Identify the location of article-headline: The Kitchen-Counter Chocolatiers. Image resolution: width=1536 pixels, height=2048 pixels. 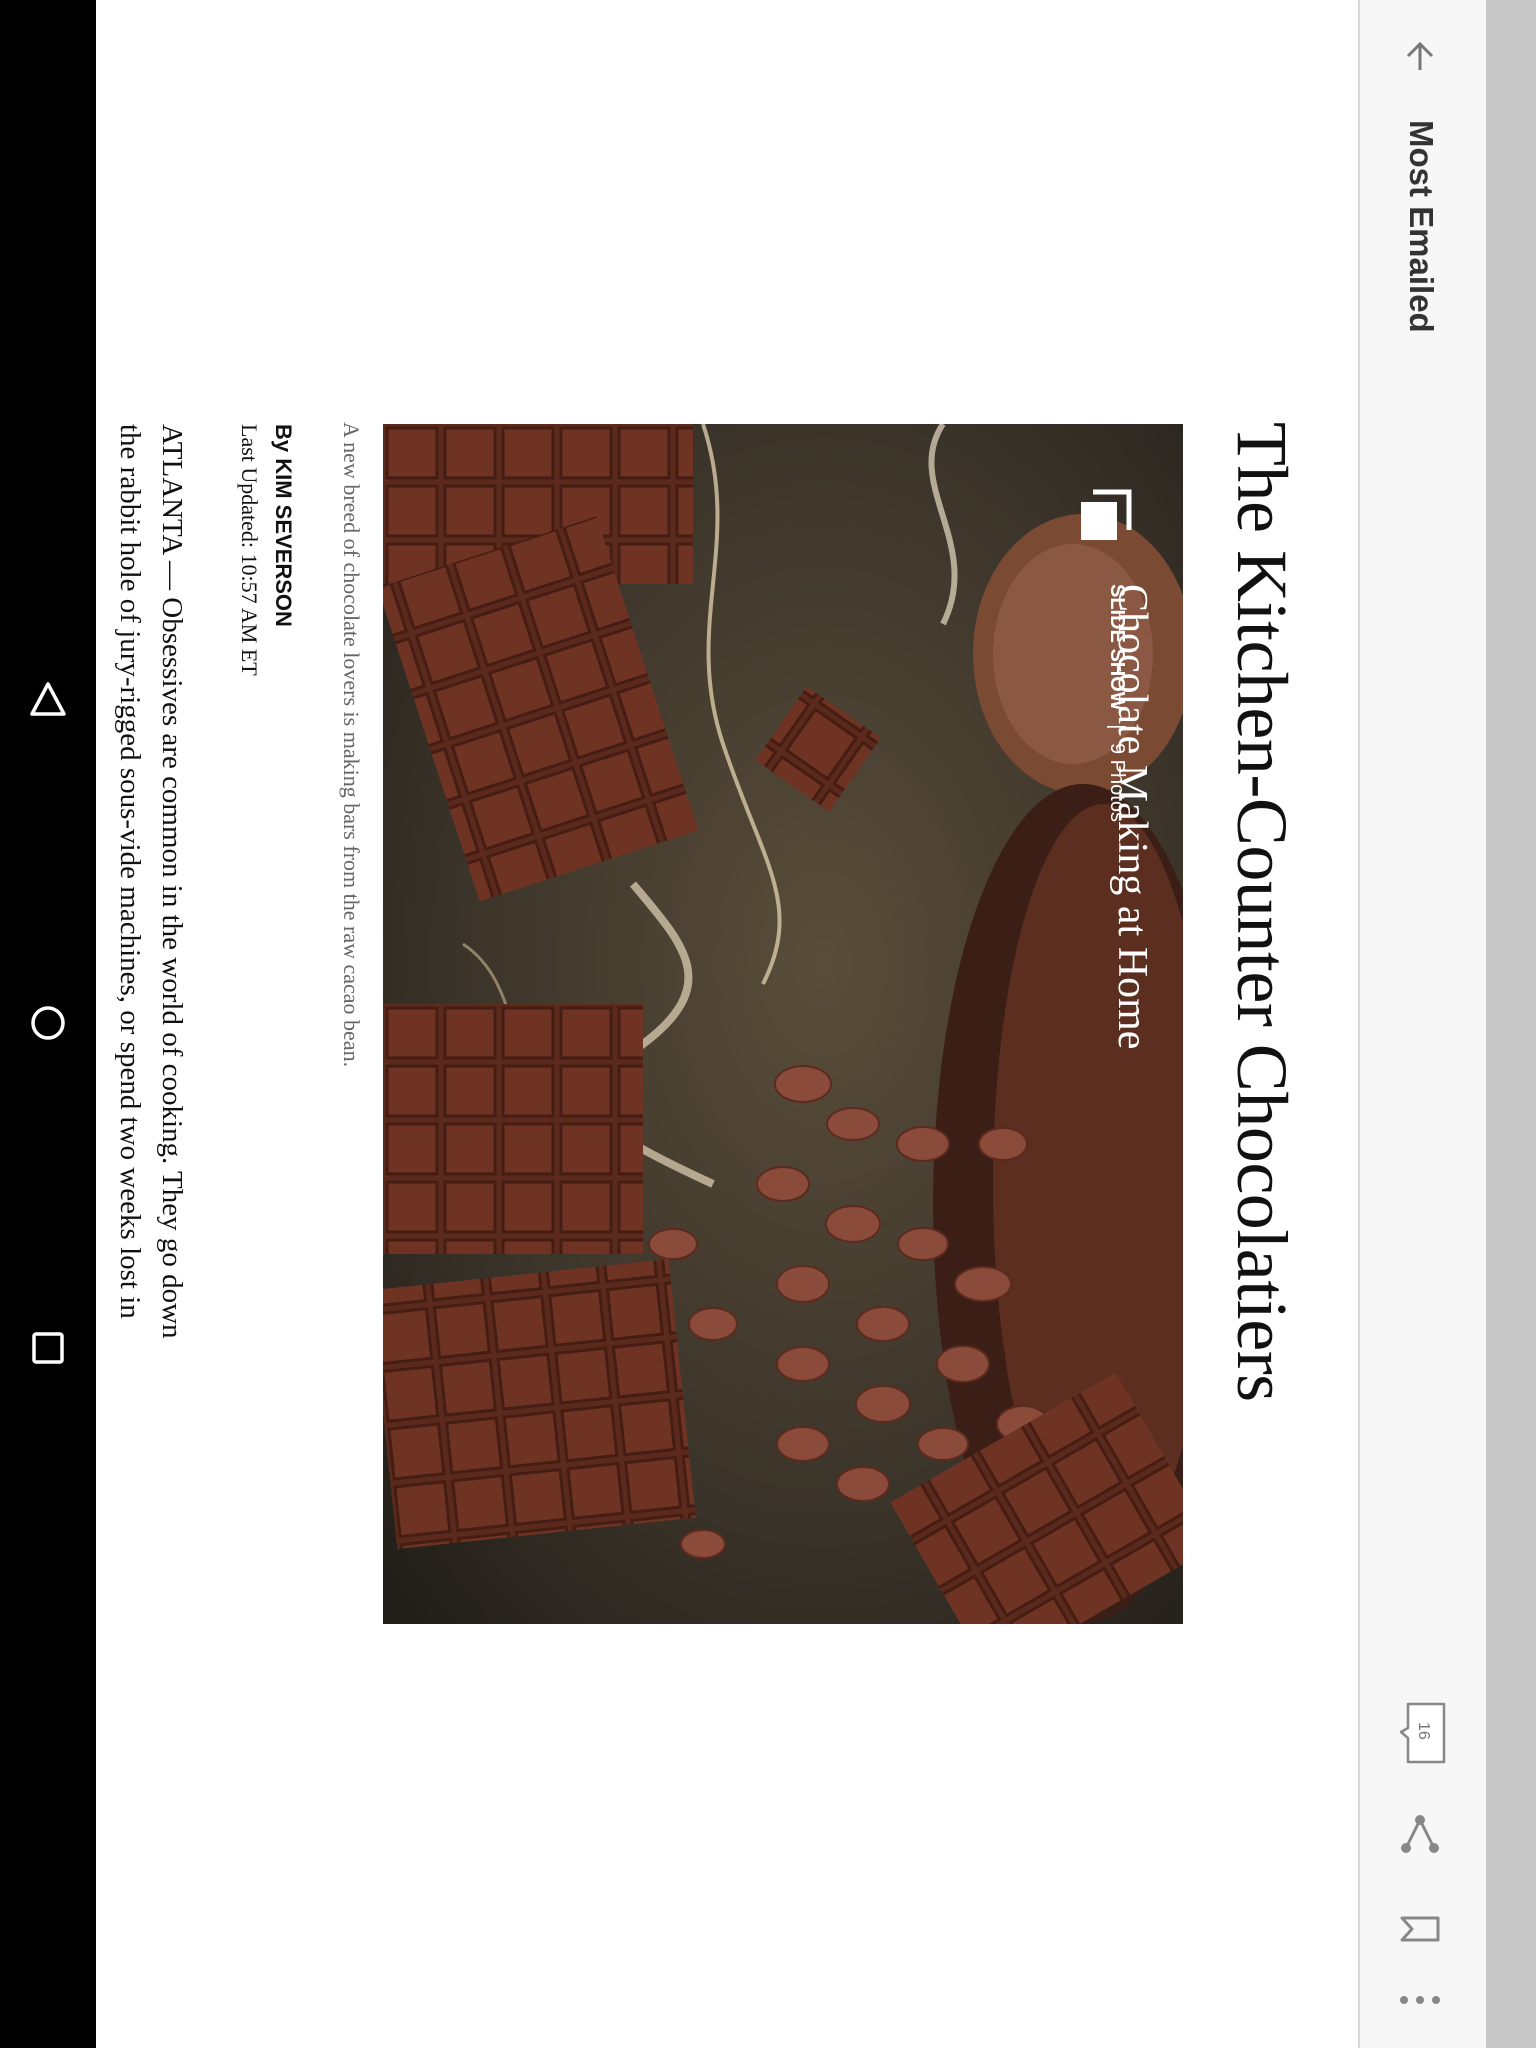
(1262, 912).